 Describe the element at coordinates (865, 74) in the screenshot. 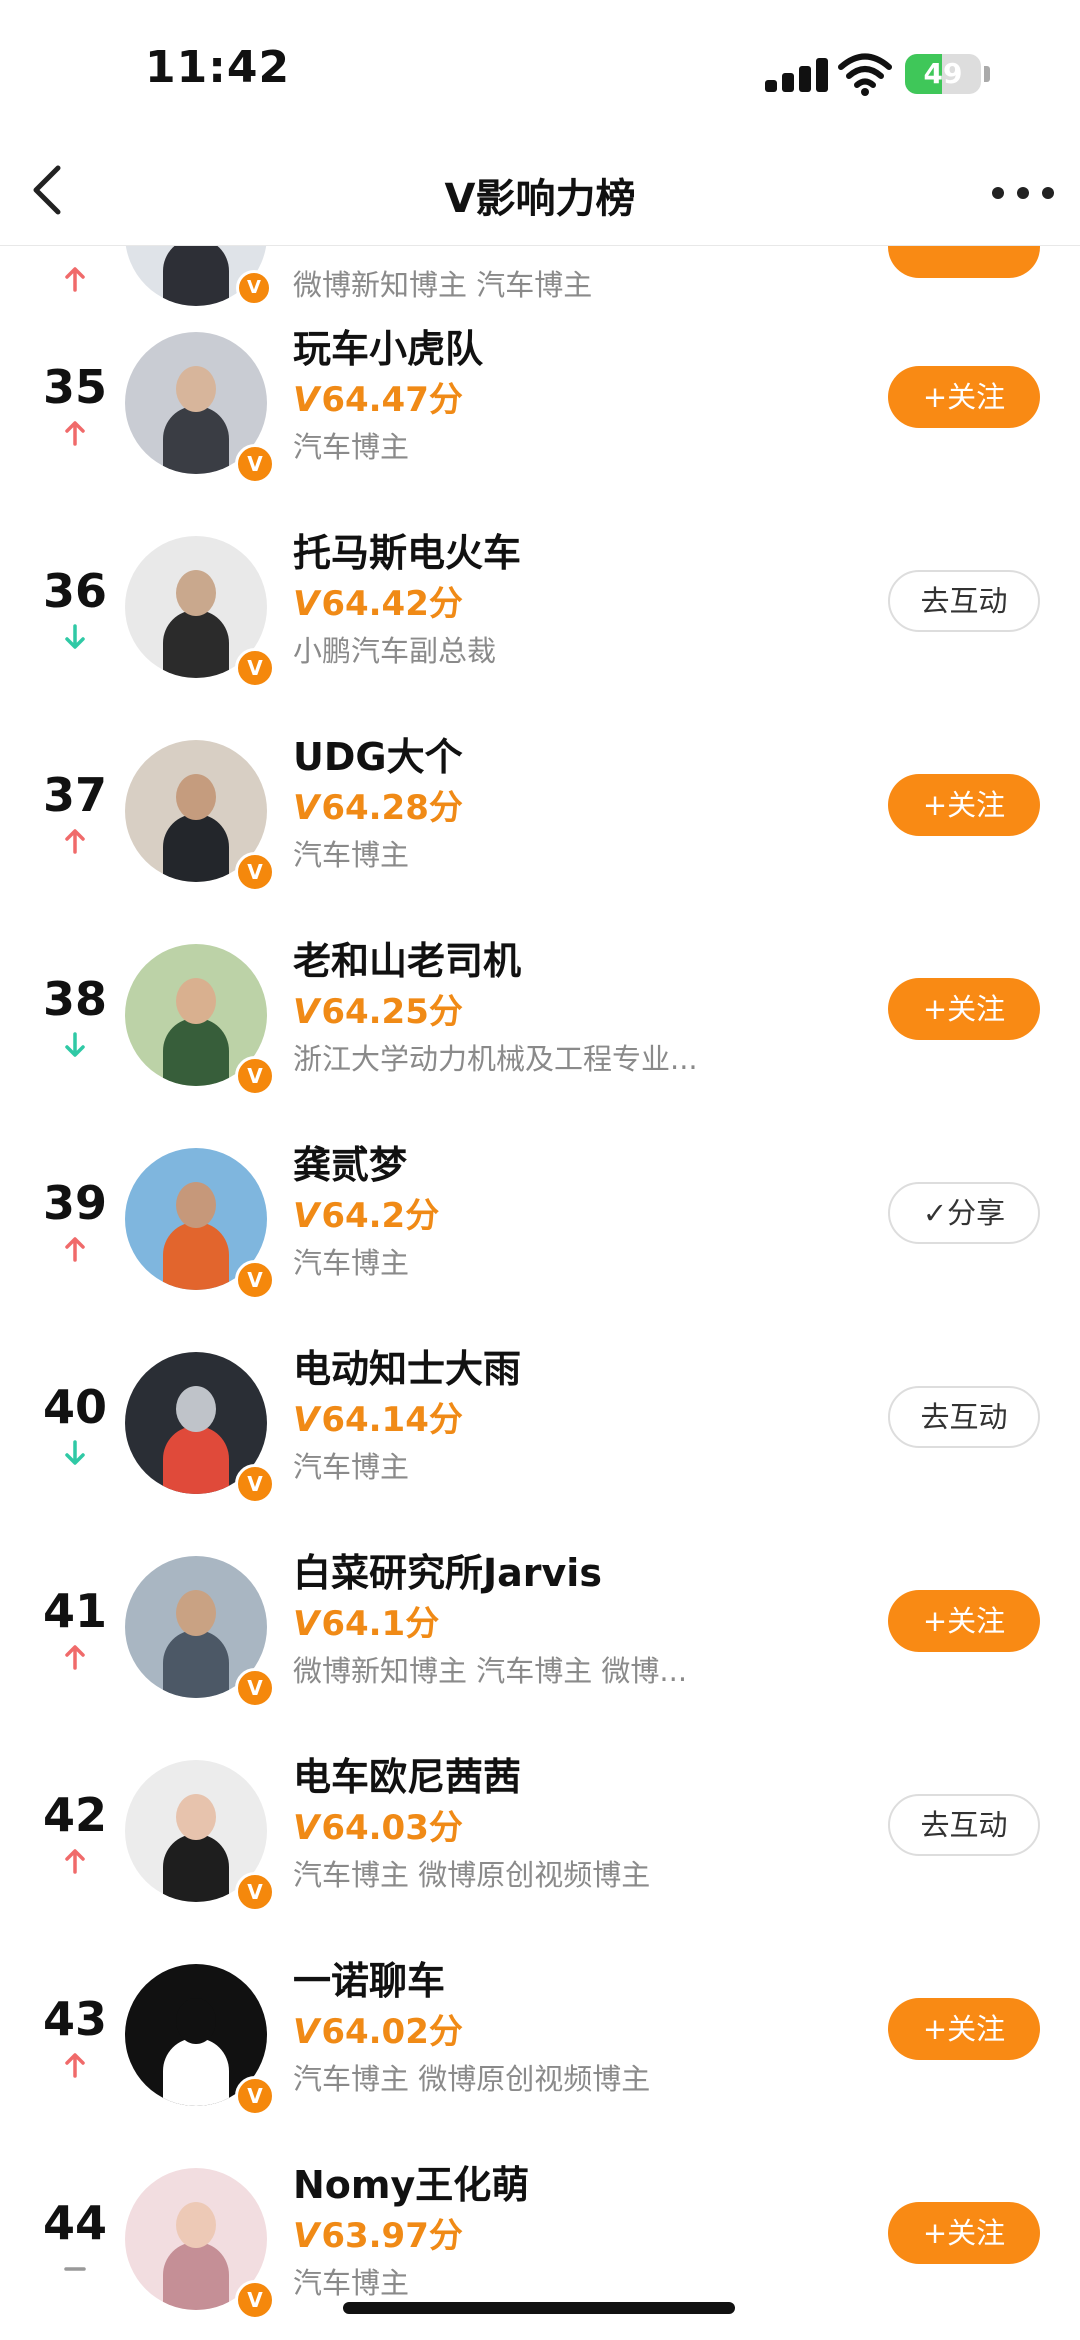

I see `wifi-icon` at that location.